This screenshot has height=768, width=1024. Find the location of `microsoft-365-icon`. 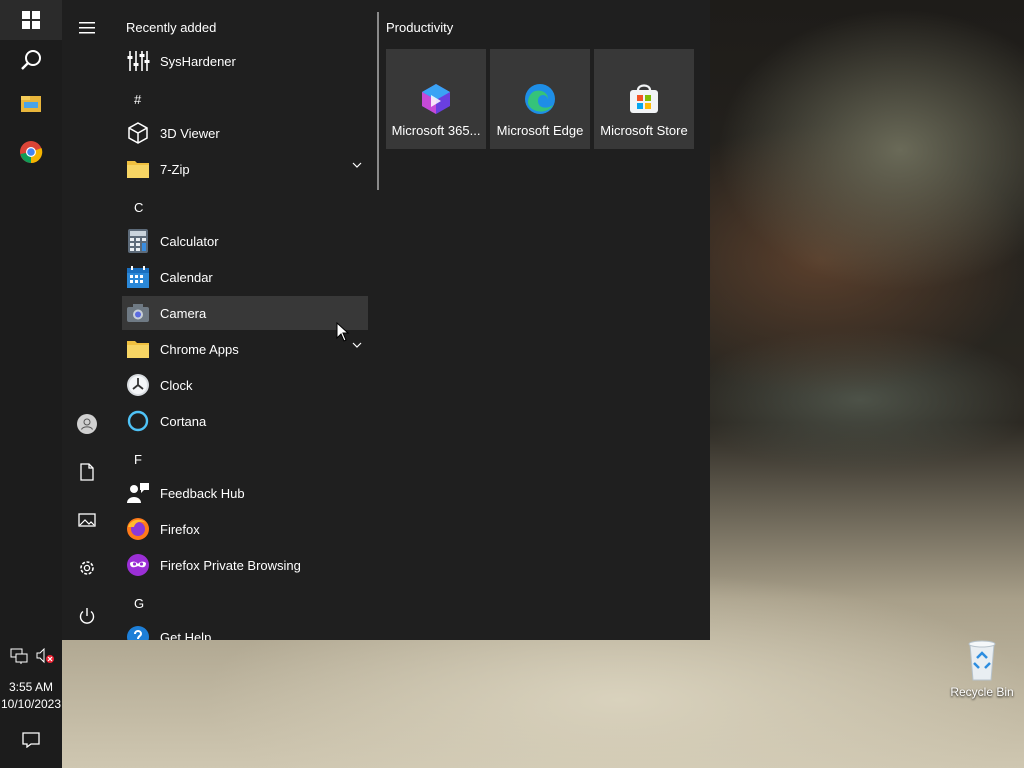

microsoft-365-icon is located at coordinates (436, 99).